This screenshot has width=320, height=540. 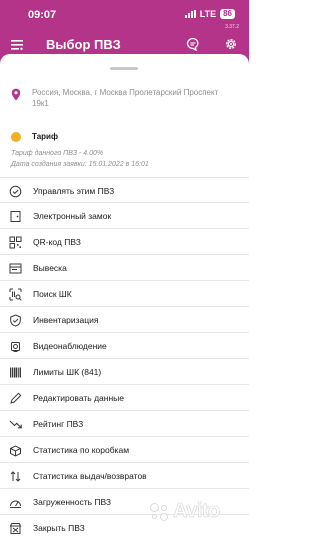 What do you see at coordinates (124, 346) in the screenshot?
I see `menu-item-video: Видеонаблюдение` at bounding box center [124, 346].